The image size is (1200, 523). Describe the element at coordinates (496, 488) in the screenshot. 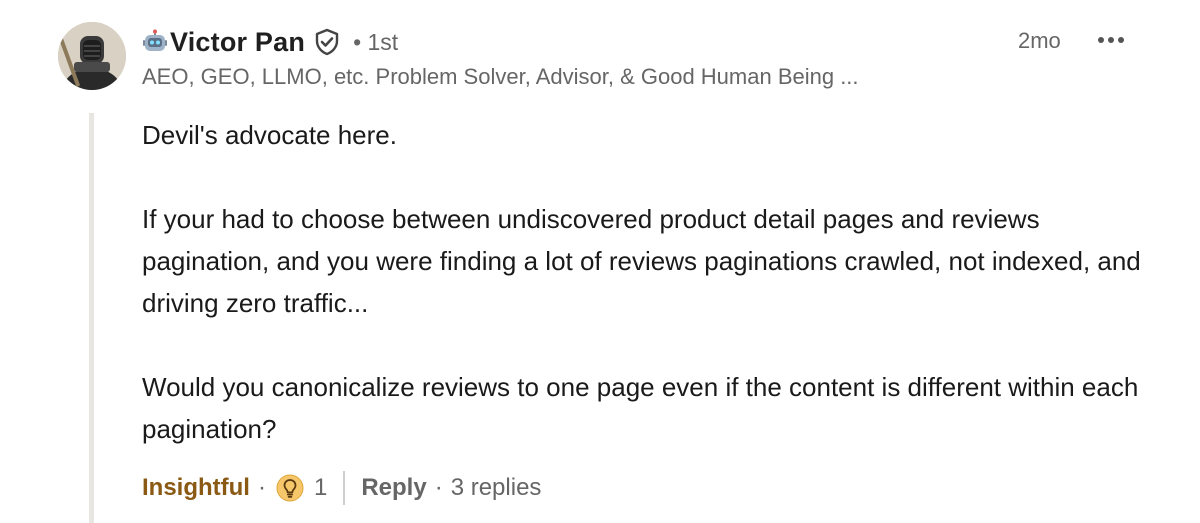

I see `replies-link: 3 replies` at that location.